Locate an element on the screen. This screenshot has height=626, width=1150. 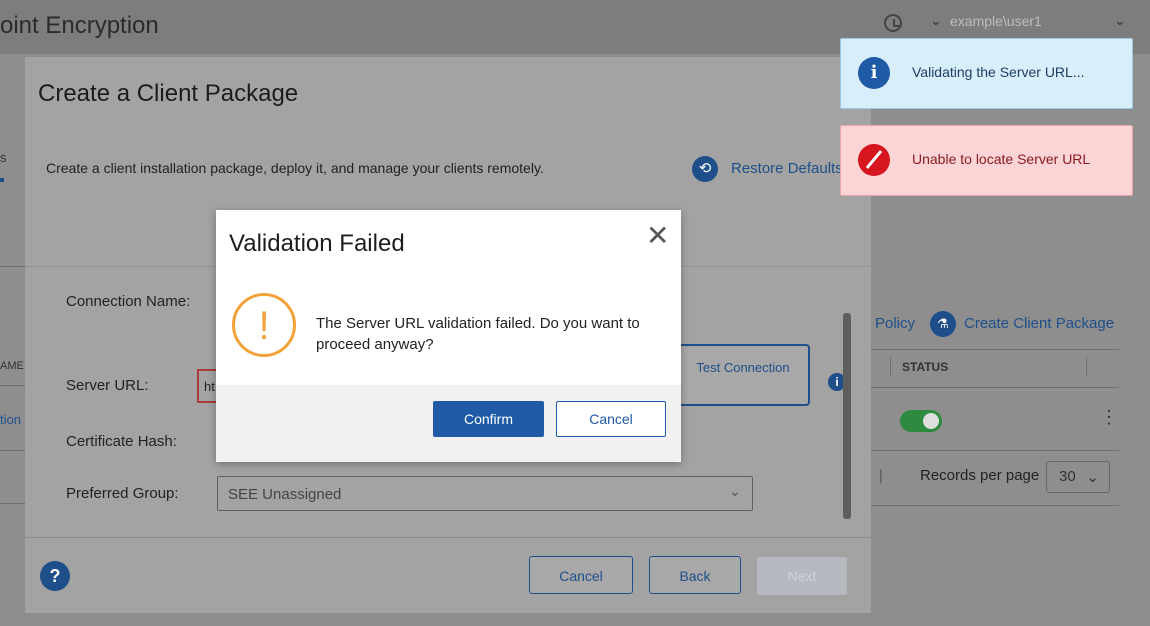
error-toast-text: Unable to locate Server URL is located at coordinates (1001, 159).